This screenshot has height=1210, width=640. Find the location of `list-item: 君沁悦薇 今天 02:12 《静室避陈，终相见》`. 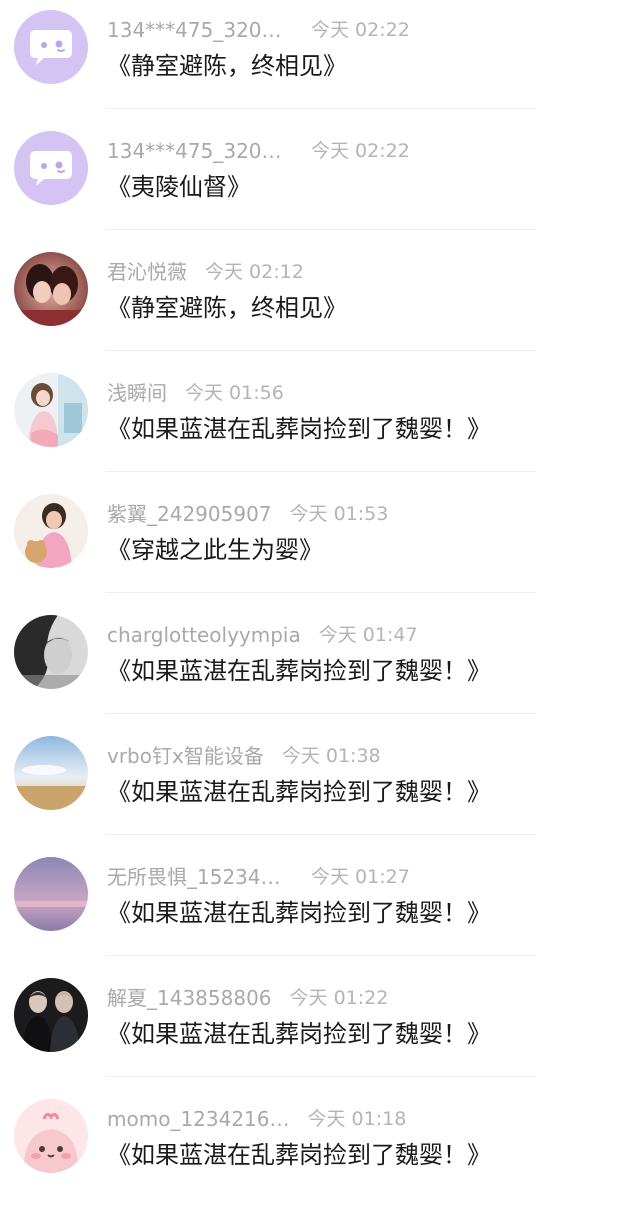

list-item: 君沁悦薇 今天 02:12 《静室避陈，终相见》 is located at coordinates (320, 302).